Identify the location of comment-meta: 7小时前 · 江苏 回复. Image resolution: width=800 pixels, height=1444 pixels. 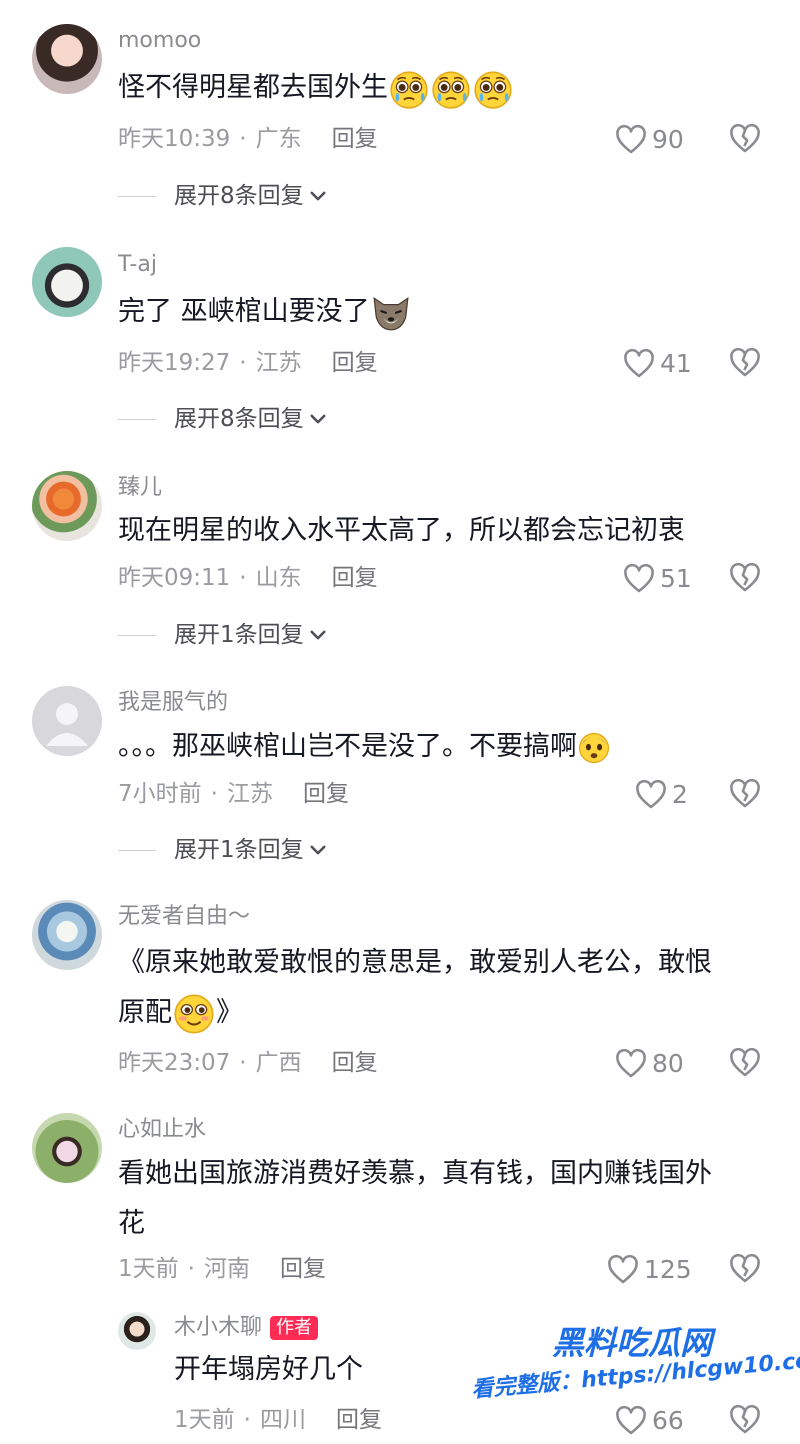
(233, 794).